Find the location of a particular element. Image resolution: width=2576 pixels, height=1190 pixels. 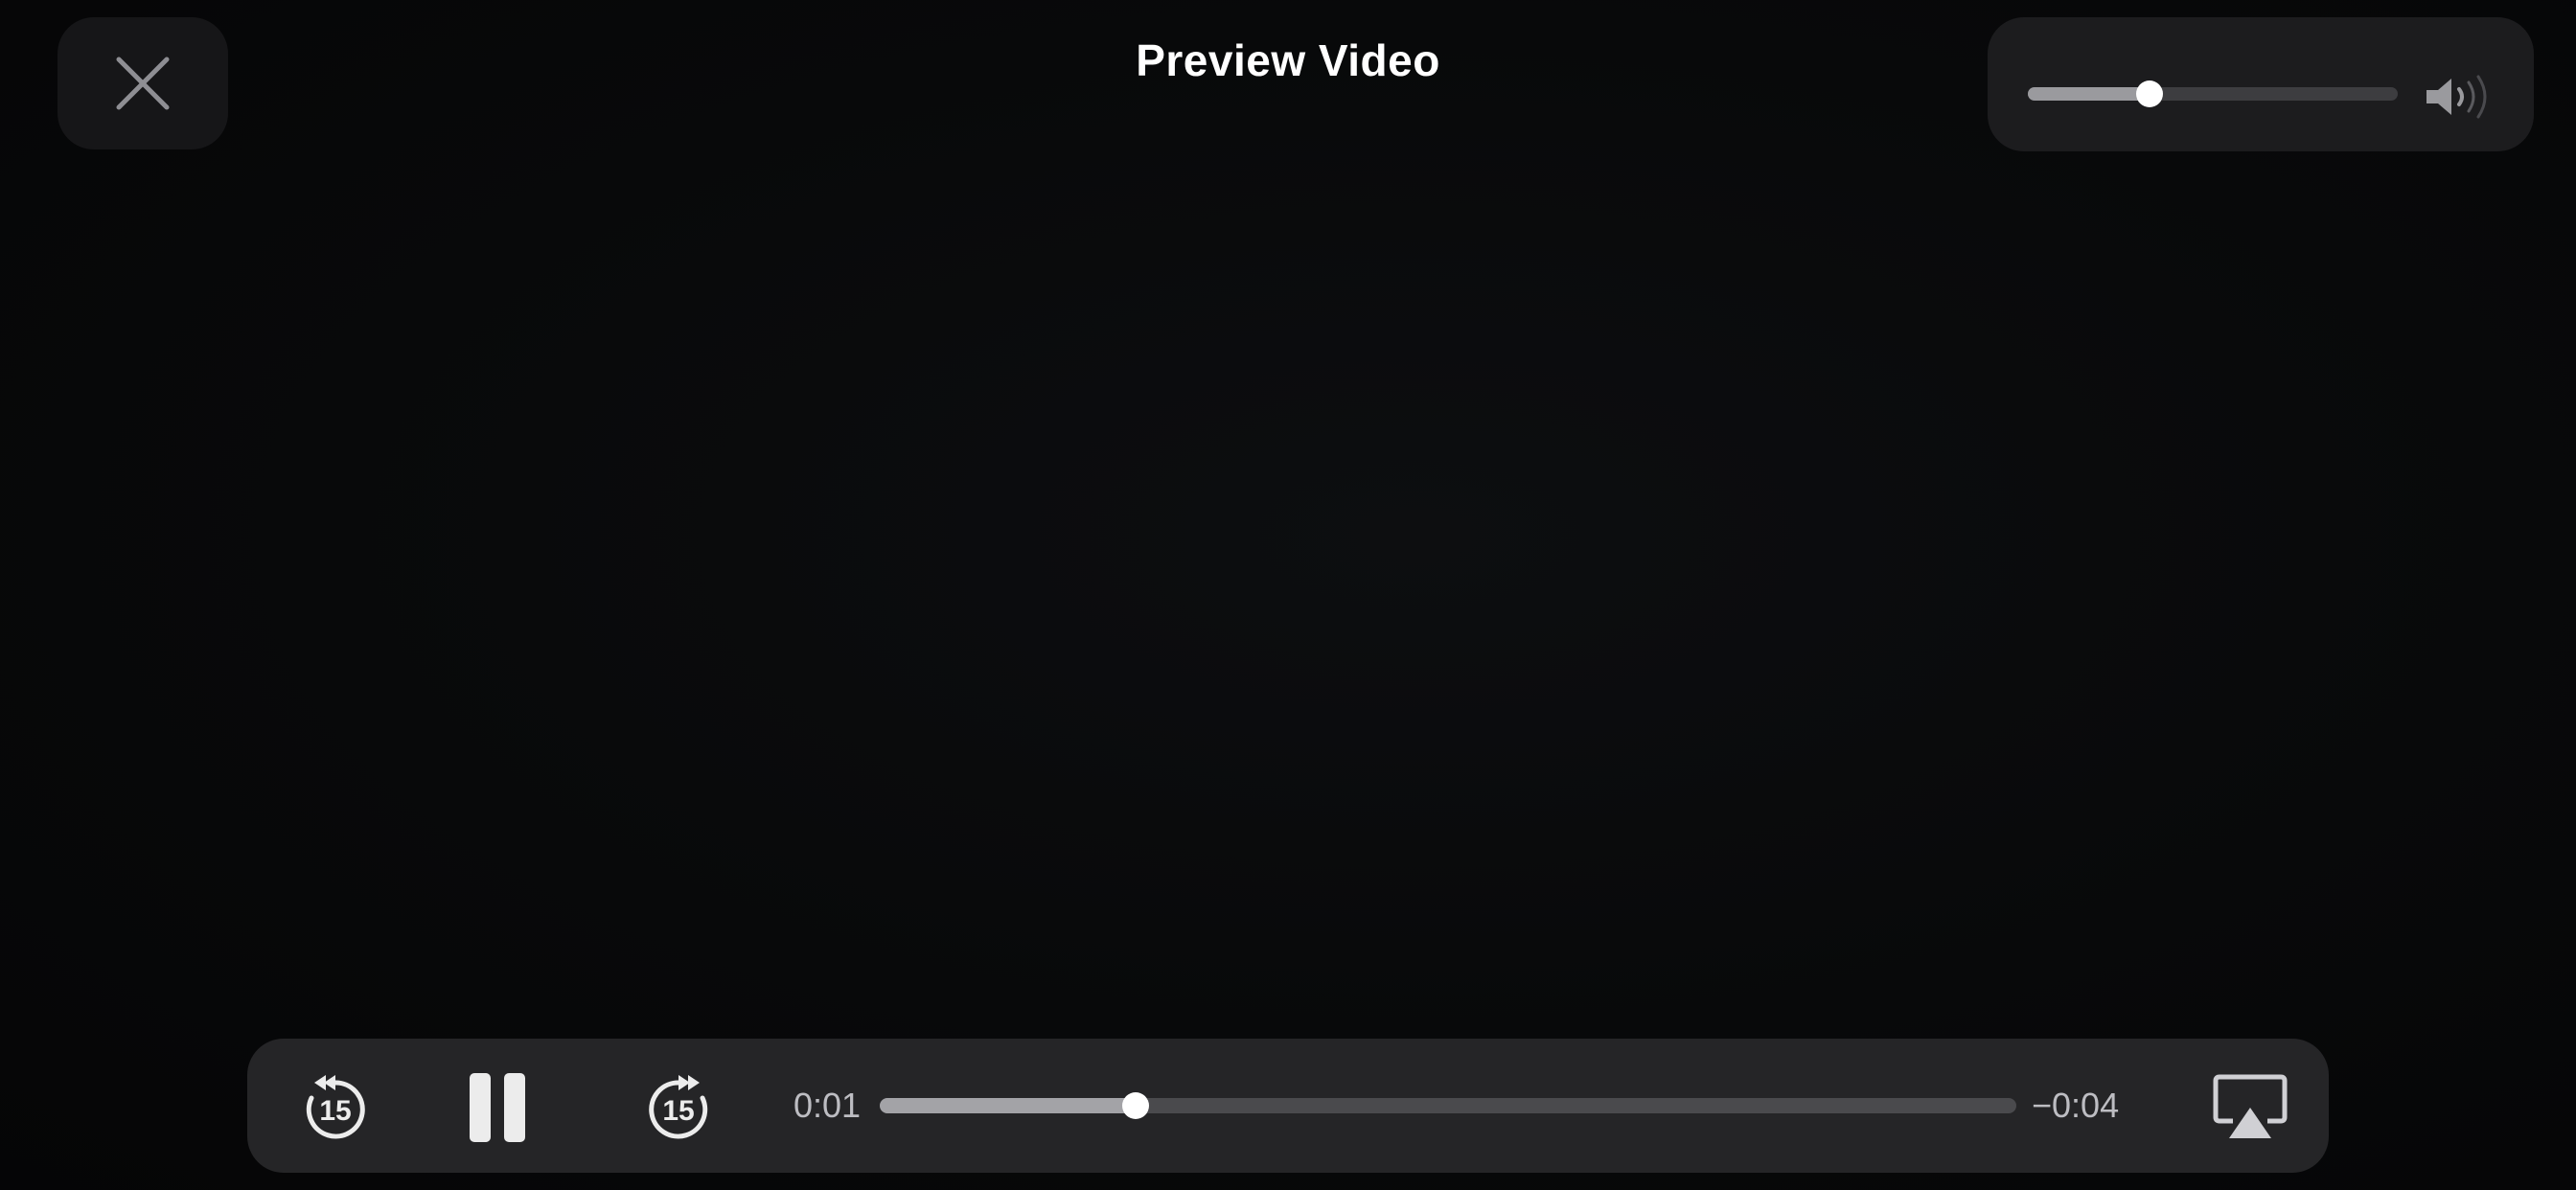

volume-control is located at coordinates (2261, 84).